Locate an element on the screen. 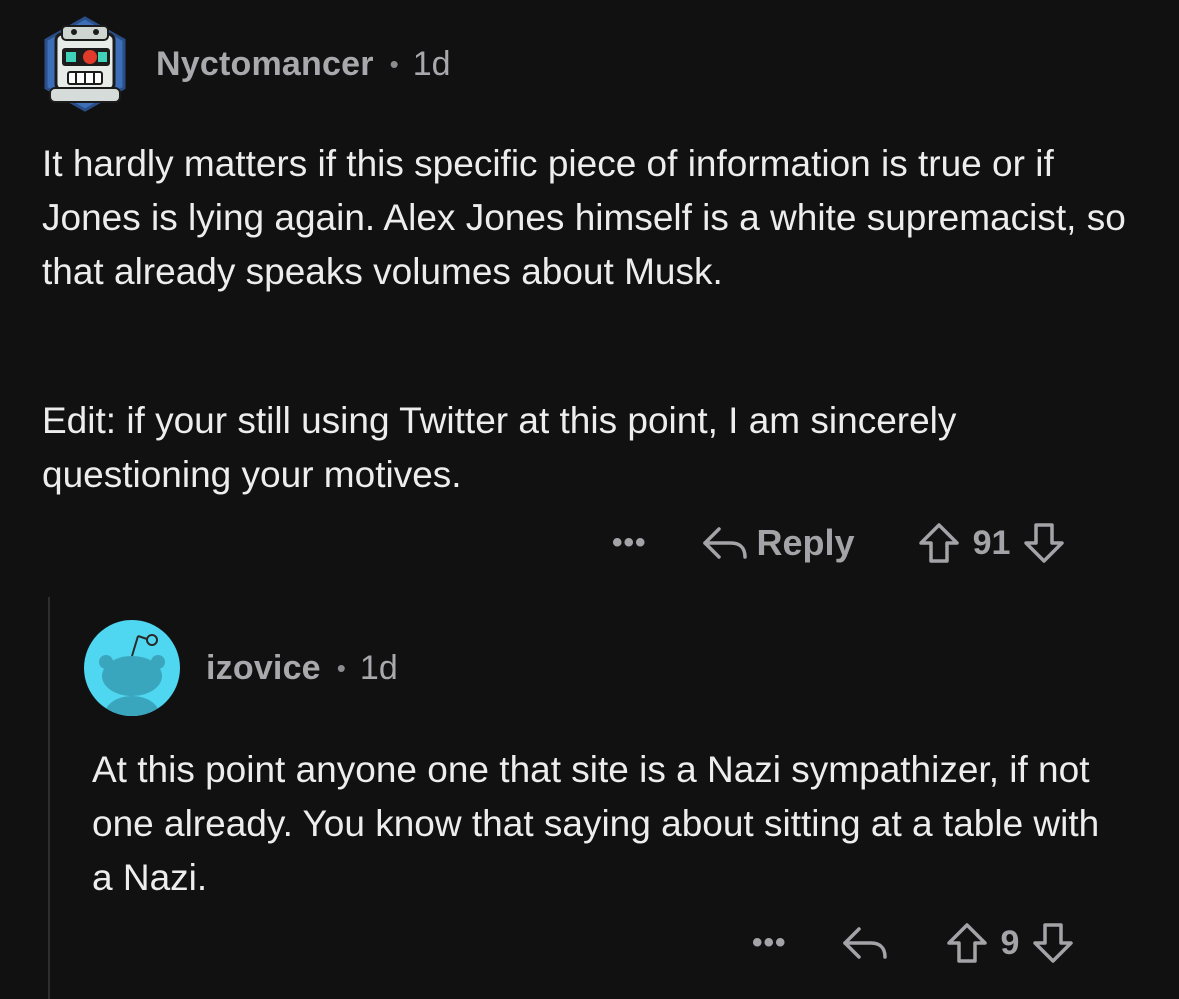 Image resolution: width=1179 pixels, height=999 pixels. reply-button: Reply is located at coordinates (778, 543).